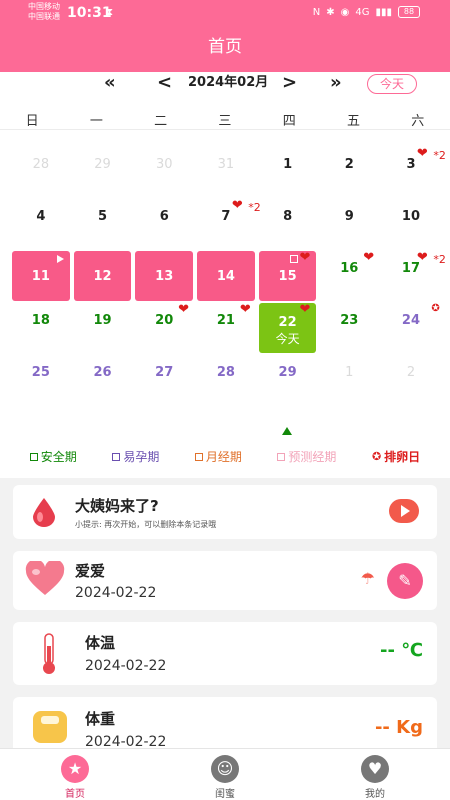 The width and height of the screenshot is (450, 800). What do you see at coordinates (164, 83) in the screenshot?
I see `prev-month-button: <` at bounding box center [164, 83].